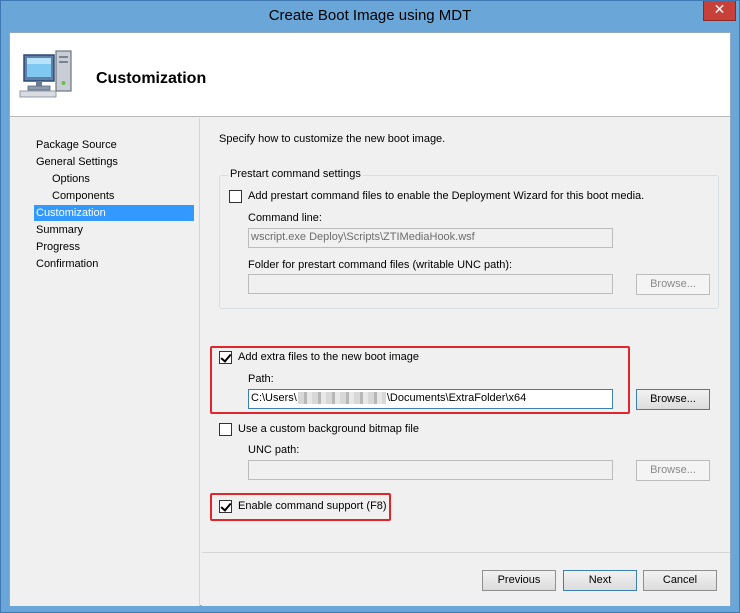  I want to click on close-button: ✕, so click(719, 11).